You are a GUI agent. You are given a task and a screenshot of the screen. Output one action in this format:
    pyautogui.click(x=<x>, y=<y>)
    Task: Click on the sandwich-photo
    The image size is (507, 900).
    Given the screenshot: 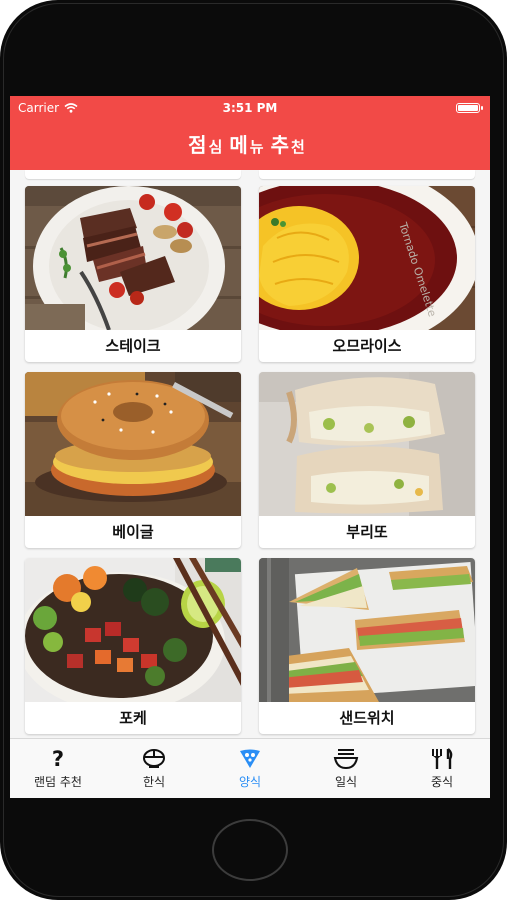 What is the action you would take?
    pyautogui.click(x=367, y=630)
    